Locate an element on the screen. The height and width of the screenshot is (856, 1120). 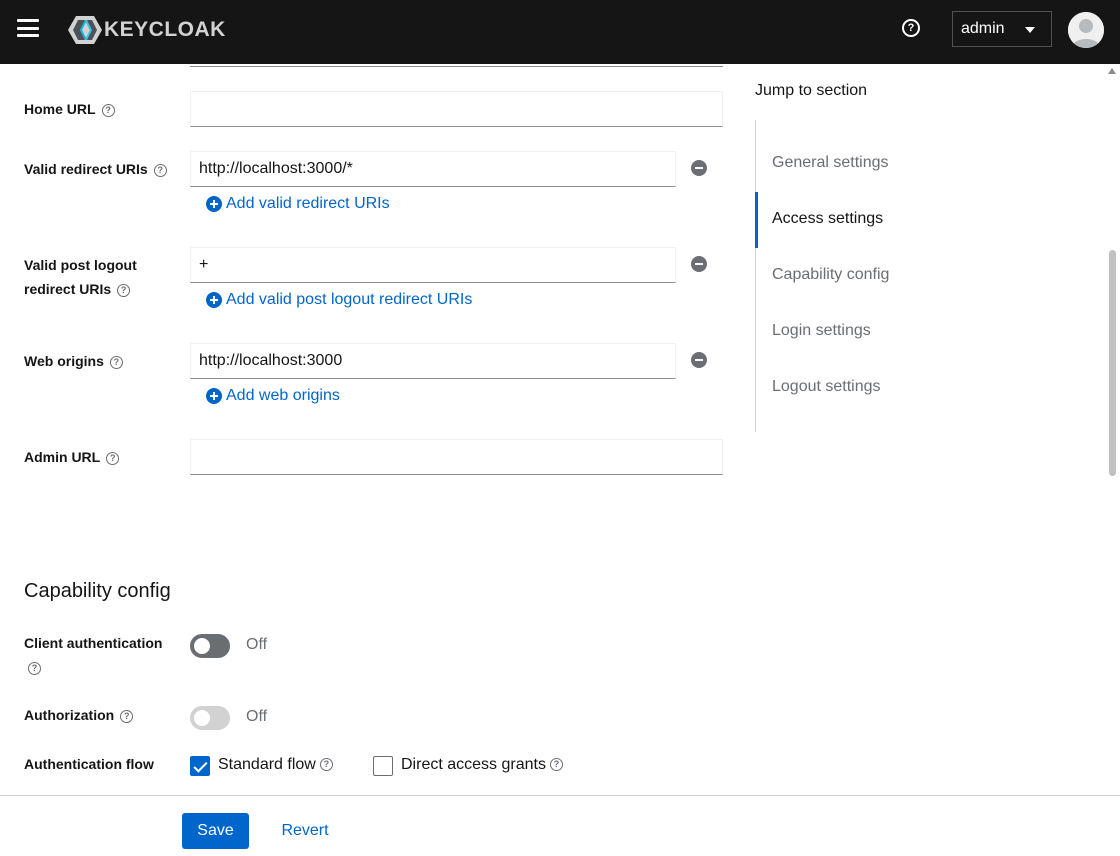
save-button: Save is located at coordinates (215, 831).